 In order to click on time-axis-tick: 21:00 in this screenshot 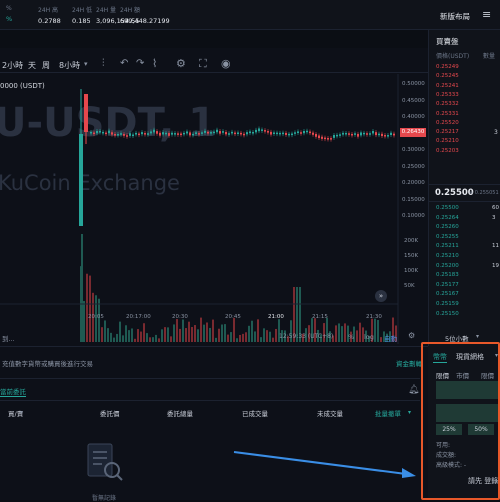, I will do `click(276, 317)`.